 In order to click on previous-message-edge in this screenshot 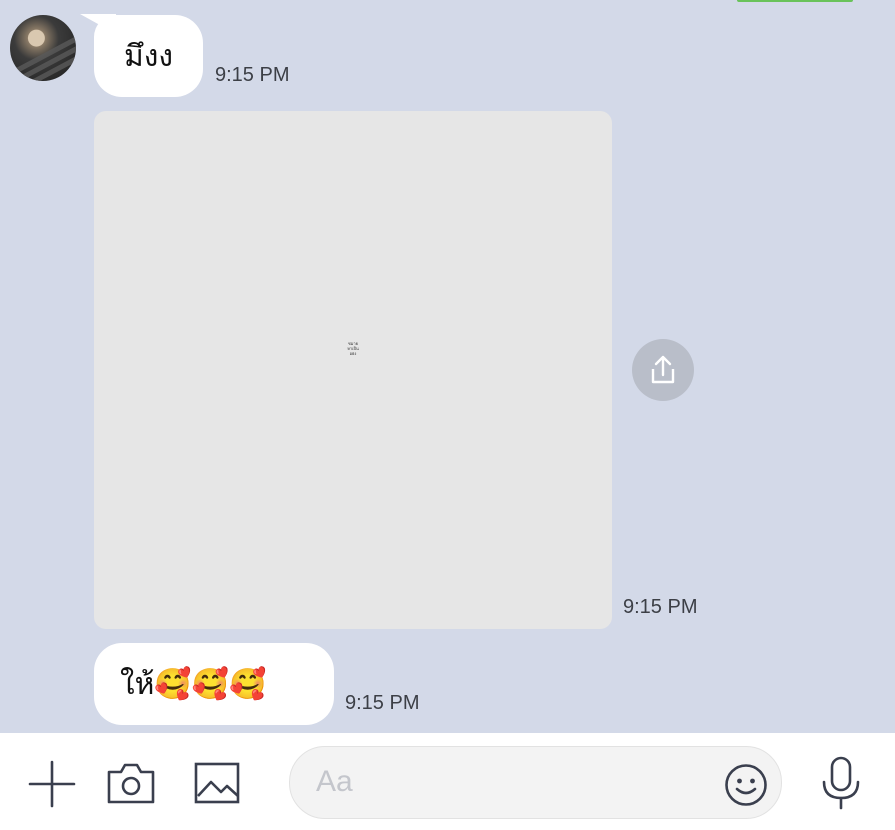, I will do `click(795, 1)`.